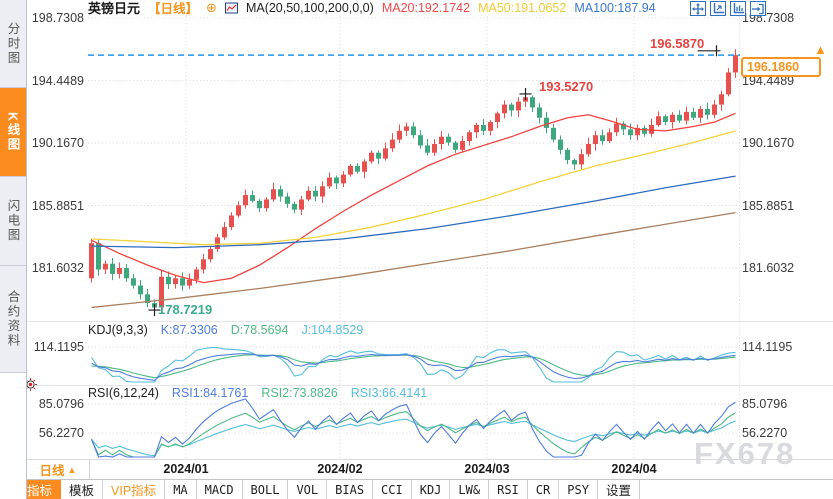 The height and width of the screenshot is (499, 833). Describe the element at coordinates (118, 330) in the screenshot. I see `kdj-title: KDJ(9,3,3)` at that location.